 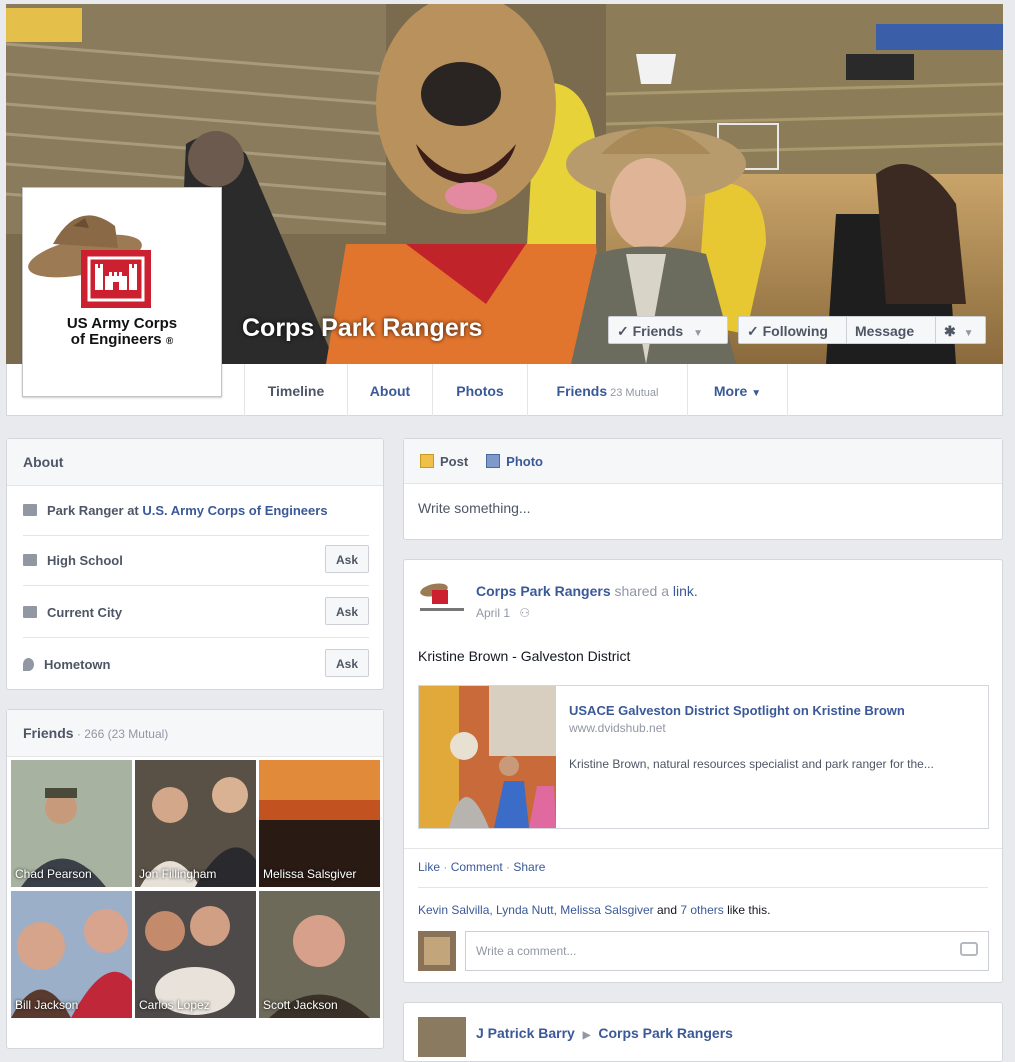 I want to click on about-city-row: Current City Ask, so click(x=196, y=612).